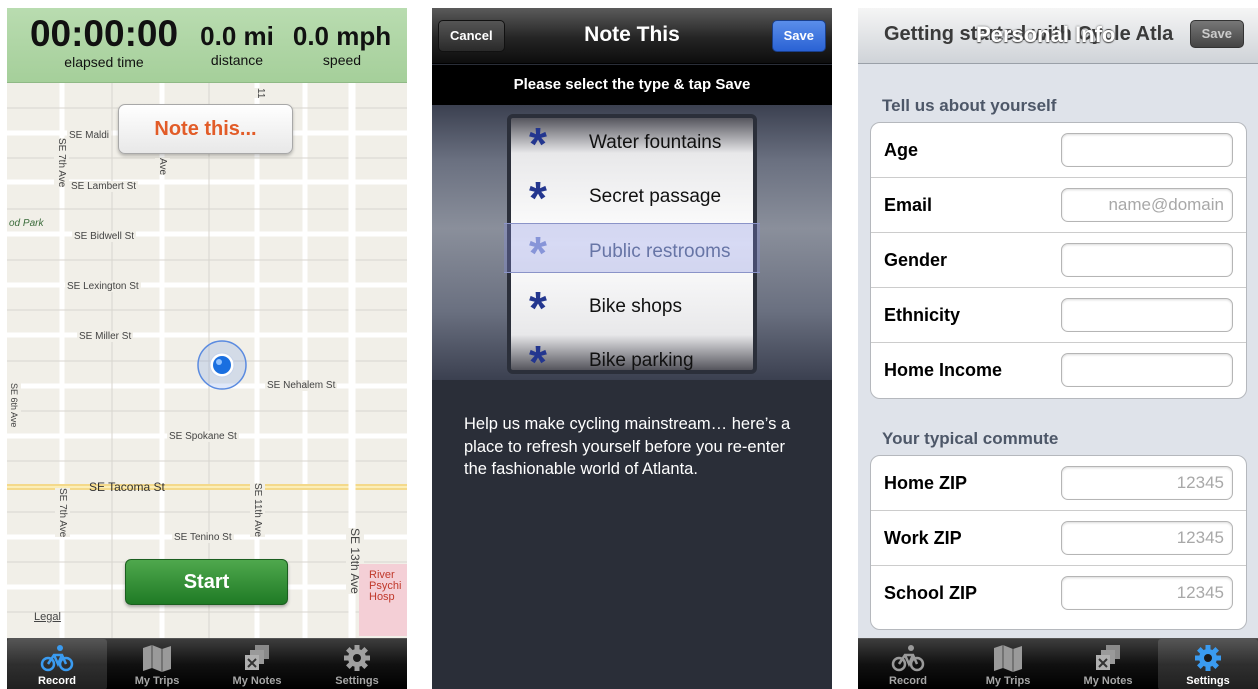 This screenshot has height=689, width=1258. Describe the element at coordinates (1058, 593) in the screenshot. I see `form-row: School ZIP` at that location.